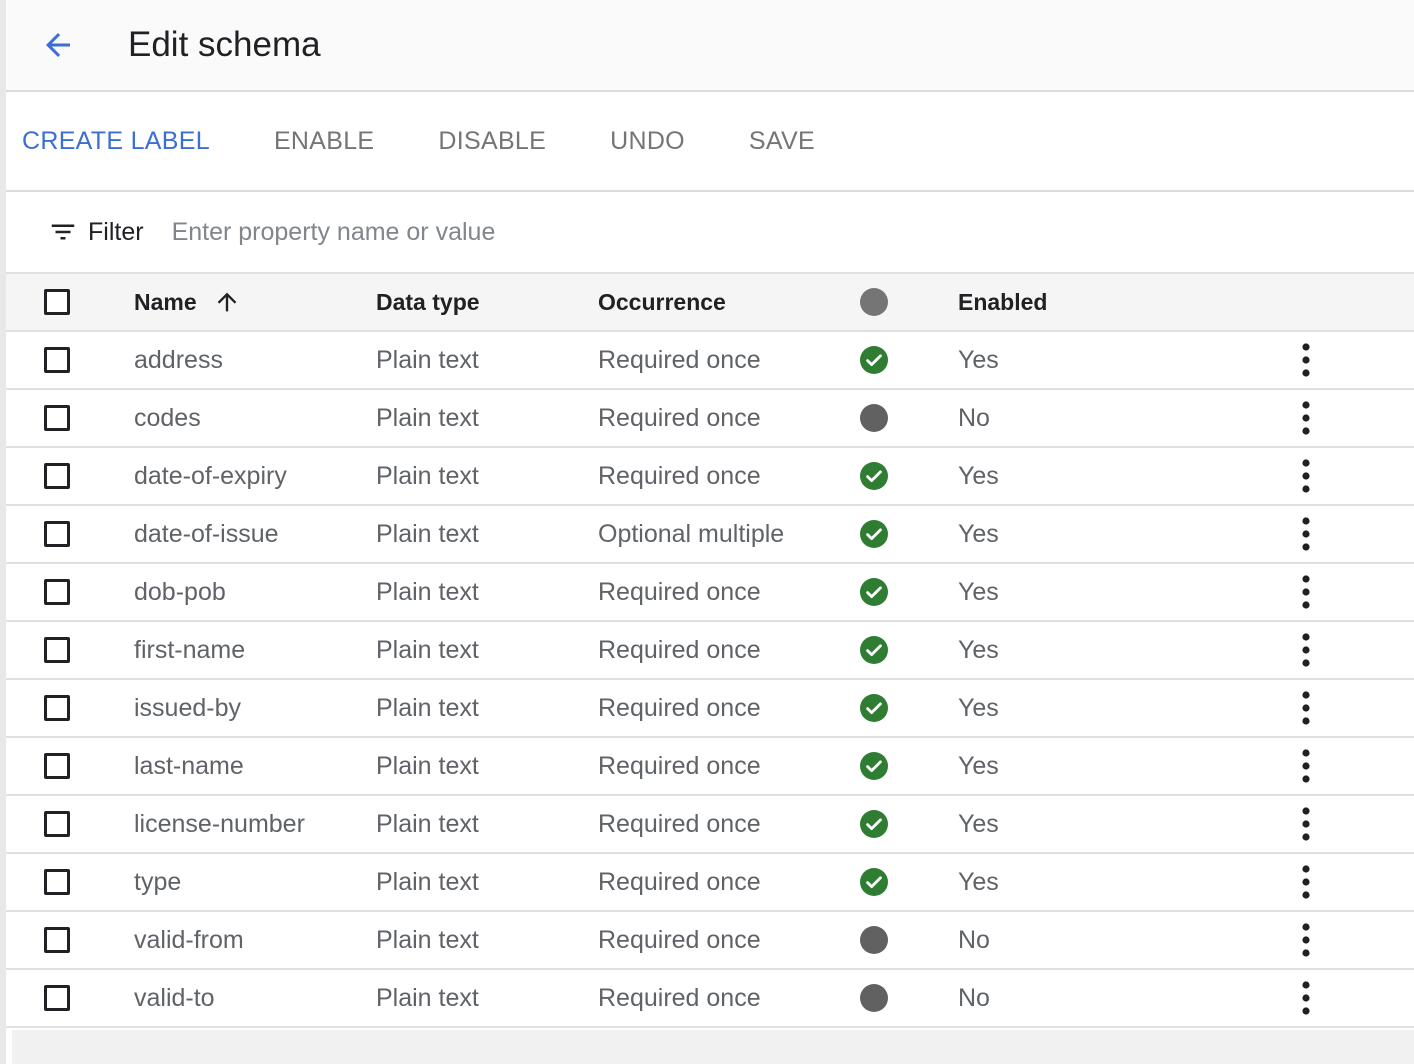 This screenshot has width=1414, height=1064. What do you see at coordinates (710, 46) in the screenshot?
I see `page-header: Edit schema` at bounding box center [710, 46].